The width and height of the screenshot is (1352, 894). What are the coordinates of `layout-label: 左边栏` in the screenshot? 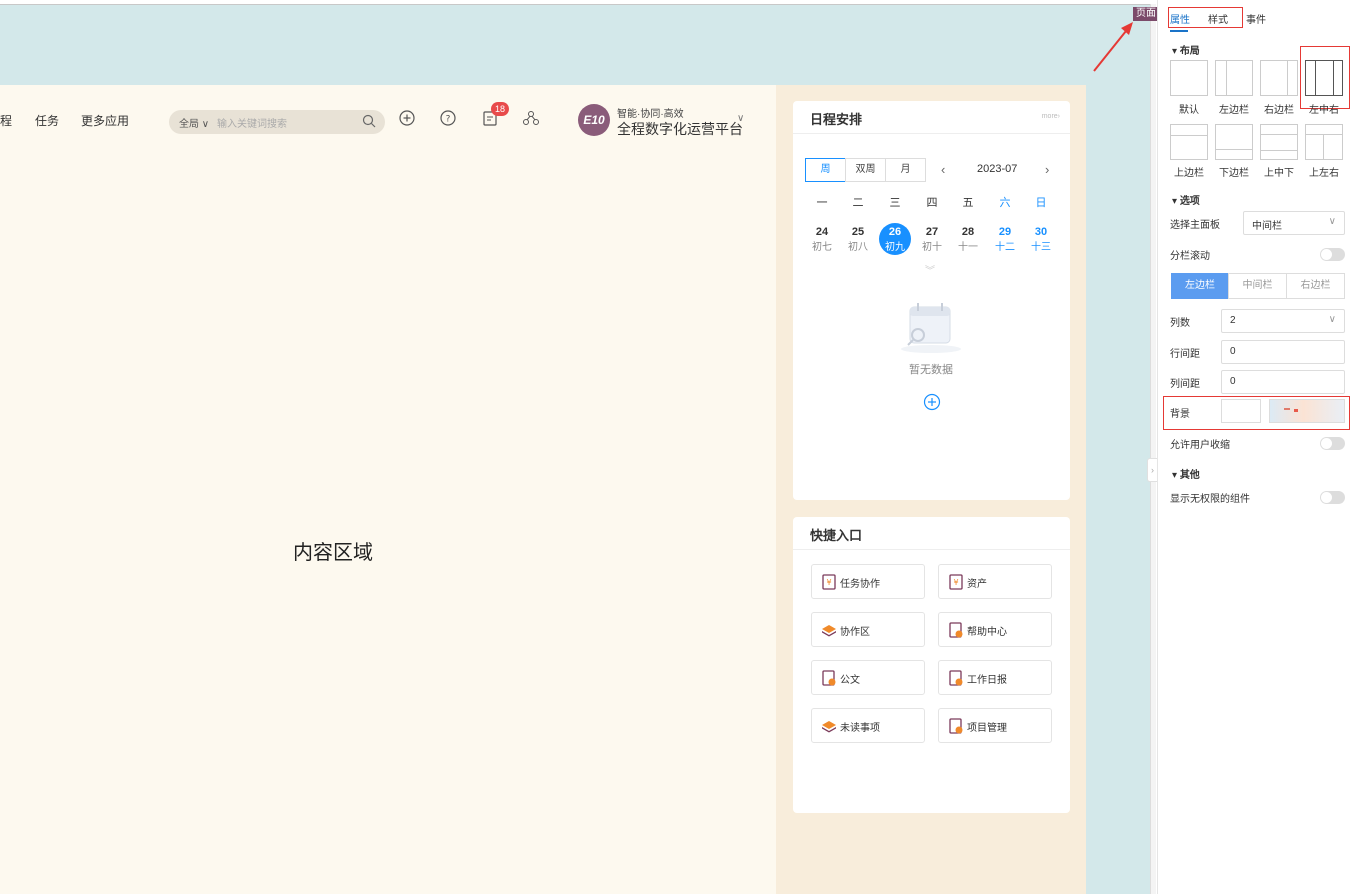 It's located at (1234, 110).